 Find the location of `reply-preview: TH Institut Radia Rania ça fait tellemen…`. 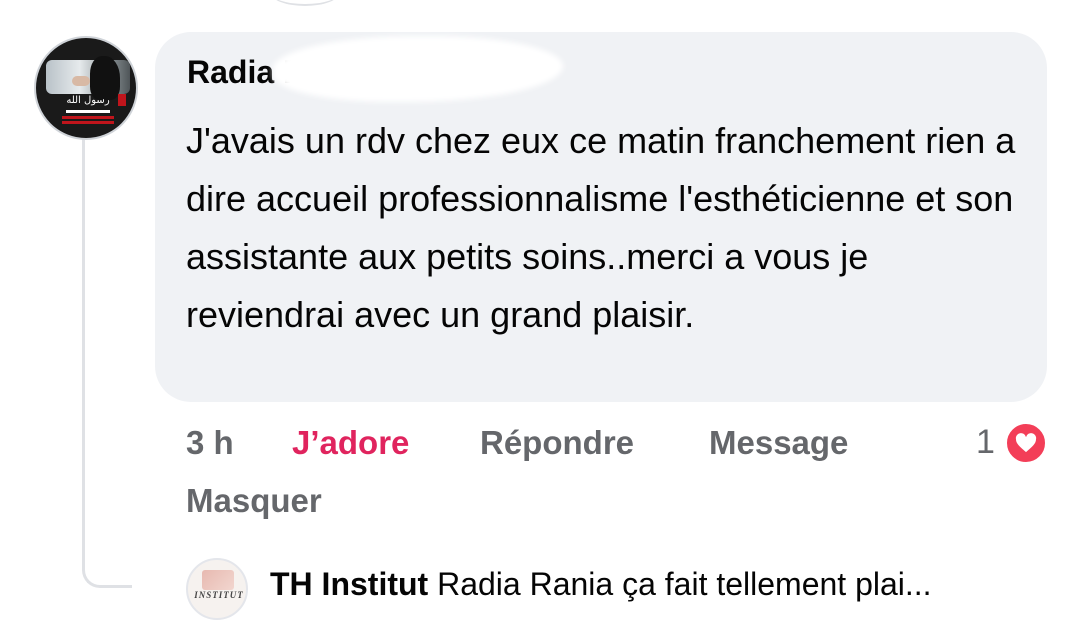

reply-preview: TH Institut Radia Rania ça fait tellemen… is located at coordinates (601, 584).